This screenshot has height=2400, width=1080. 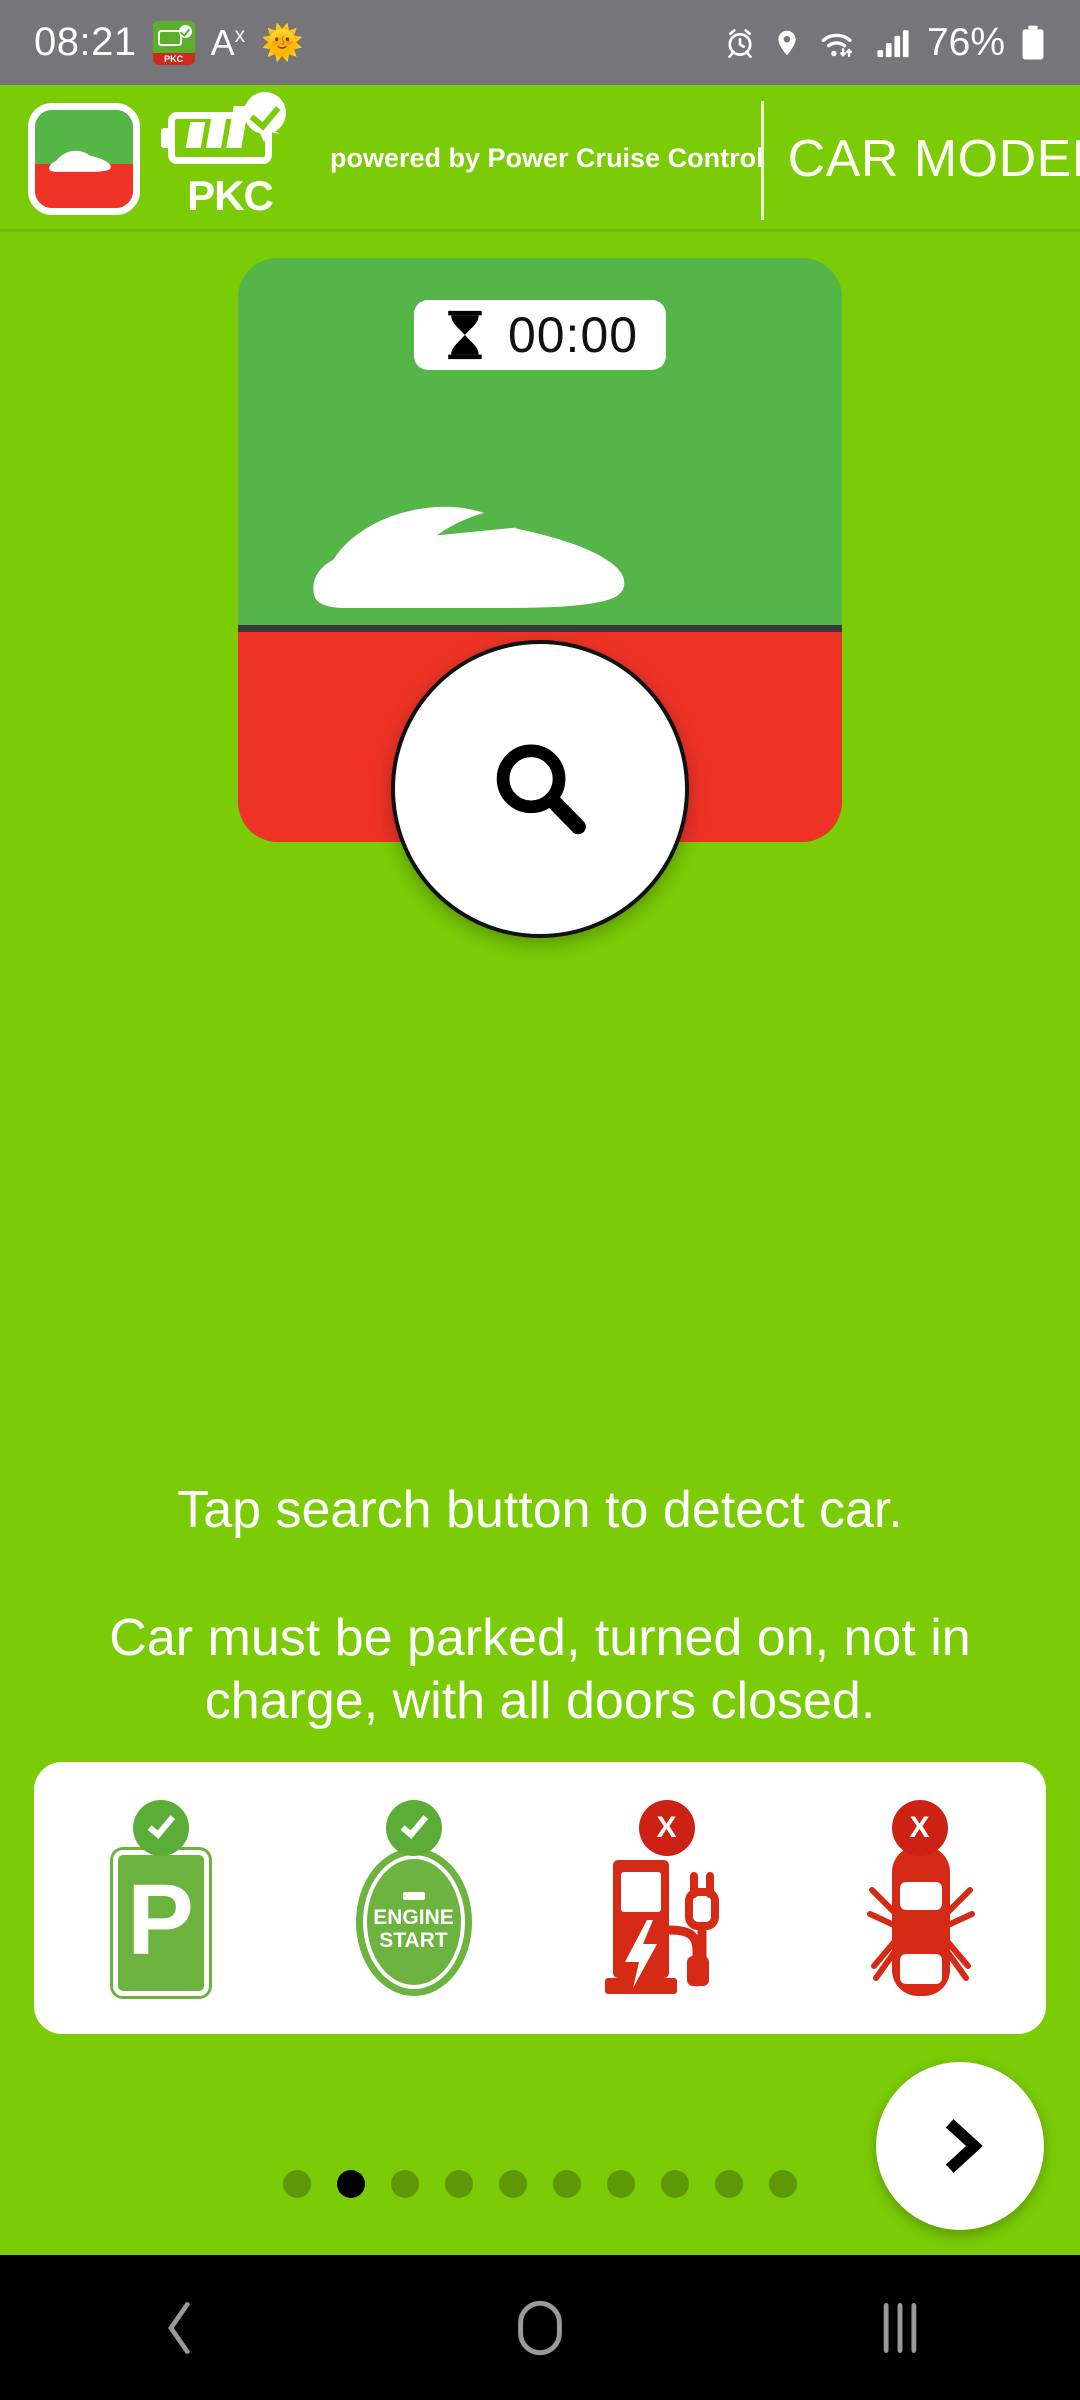 I want to click on condition-doors-closed: X, so click(x=919, y=1898).